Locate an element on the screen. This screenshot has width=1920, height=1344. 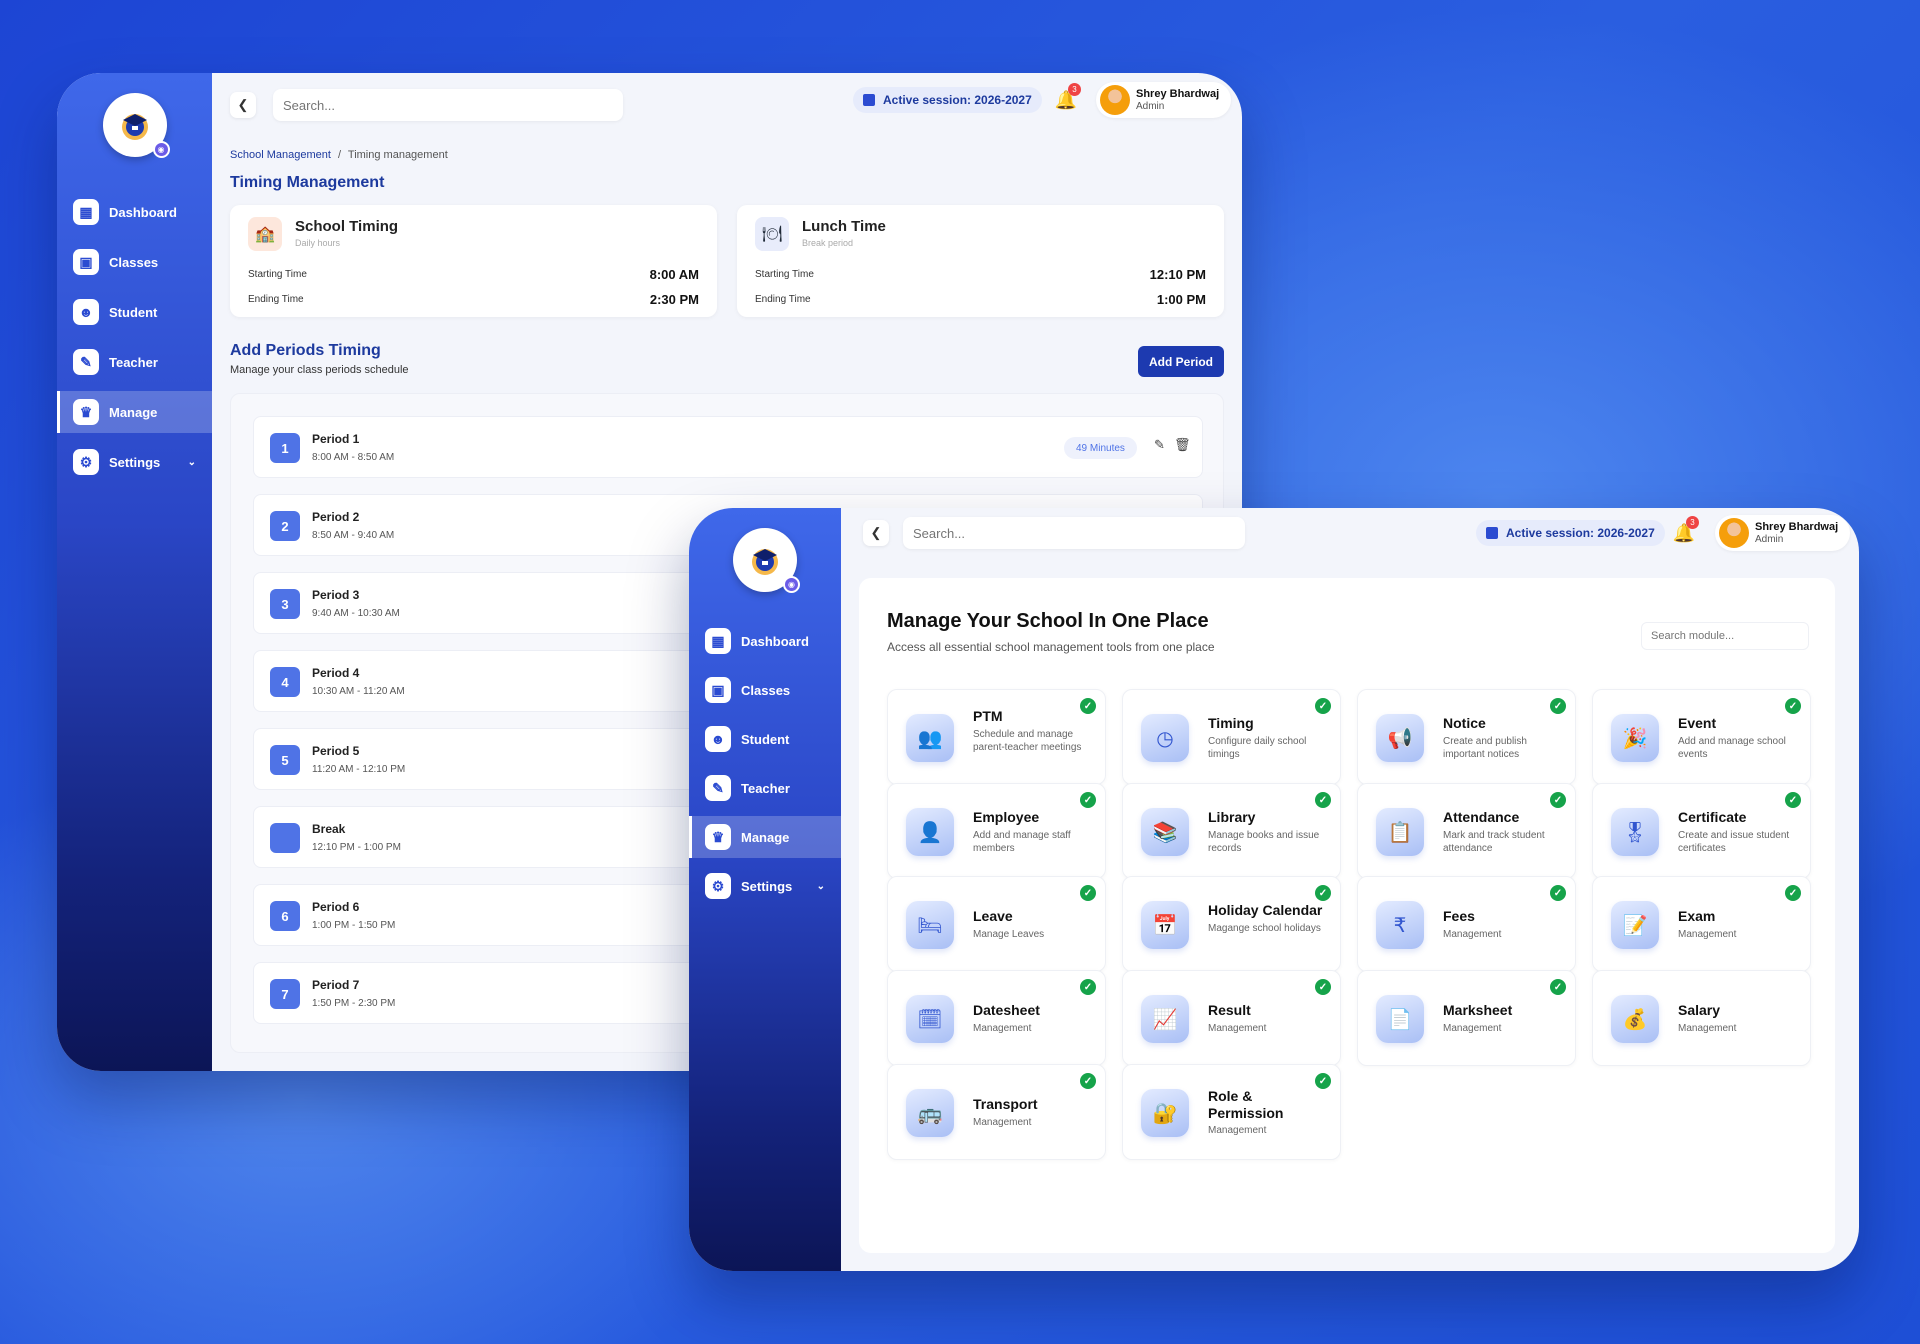
event-icon: 🎉 is located at coordinates (1635, 738).